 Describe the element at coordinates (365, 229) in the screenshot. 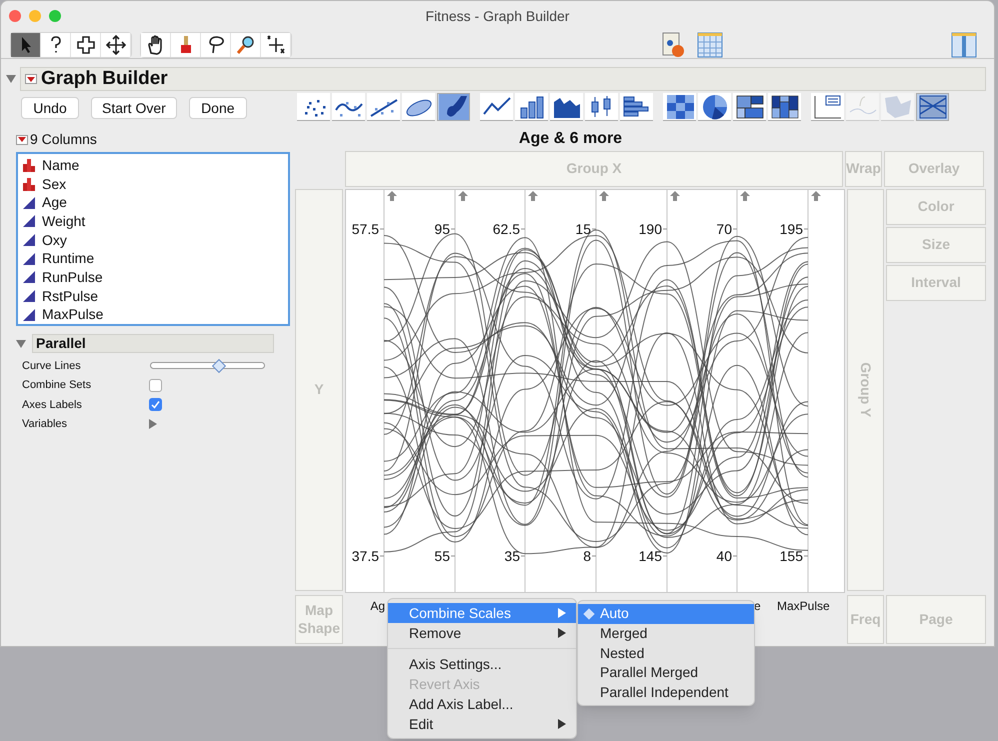

I see `axis-tick-label: 57.5` at that location.